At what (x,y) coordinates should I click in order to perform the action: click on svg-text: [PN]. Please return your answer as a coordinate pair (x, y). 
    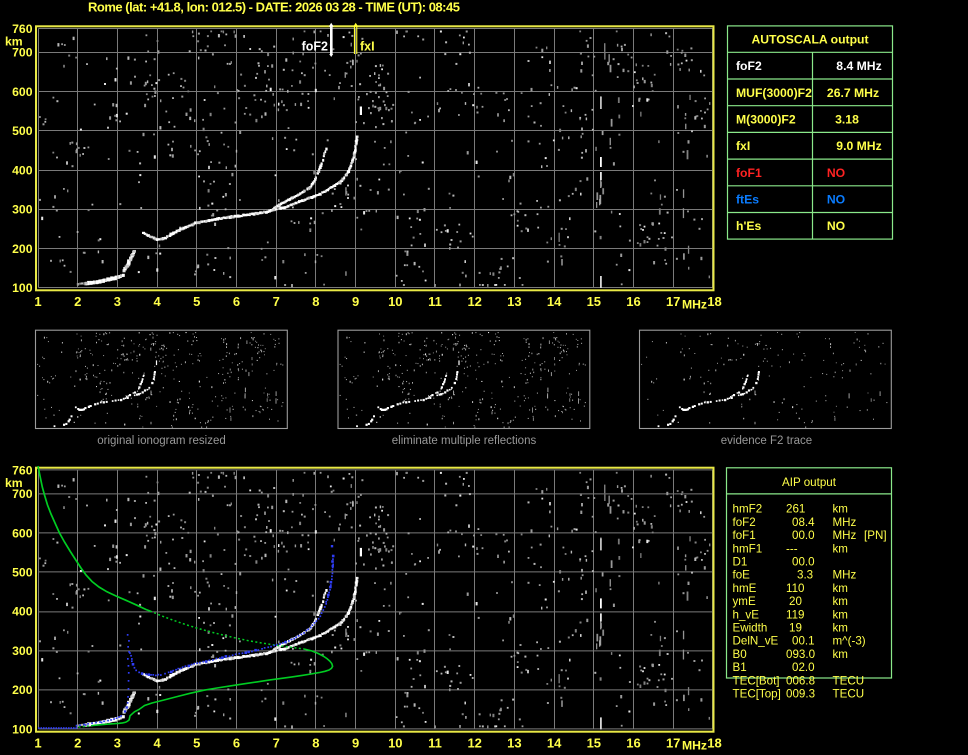
    Looking at the image, I should click on (875, 535).